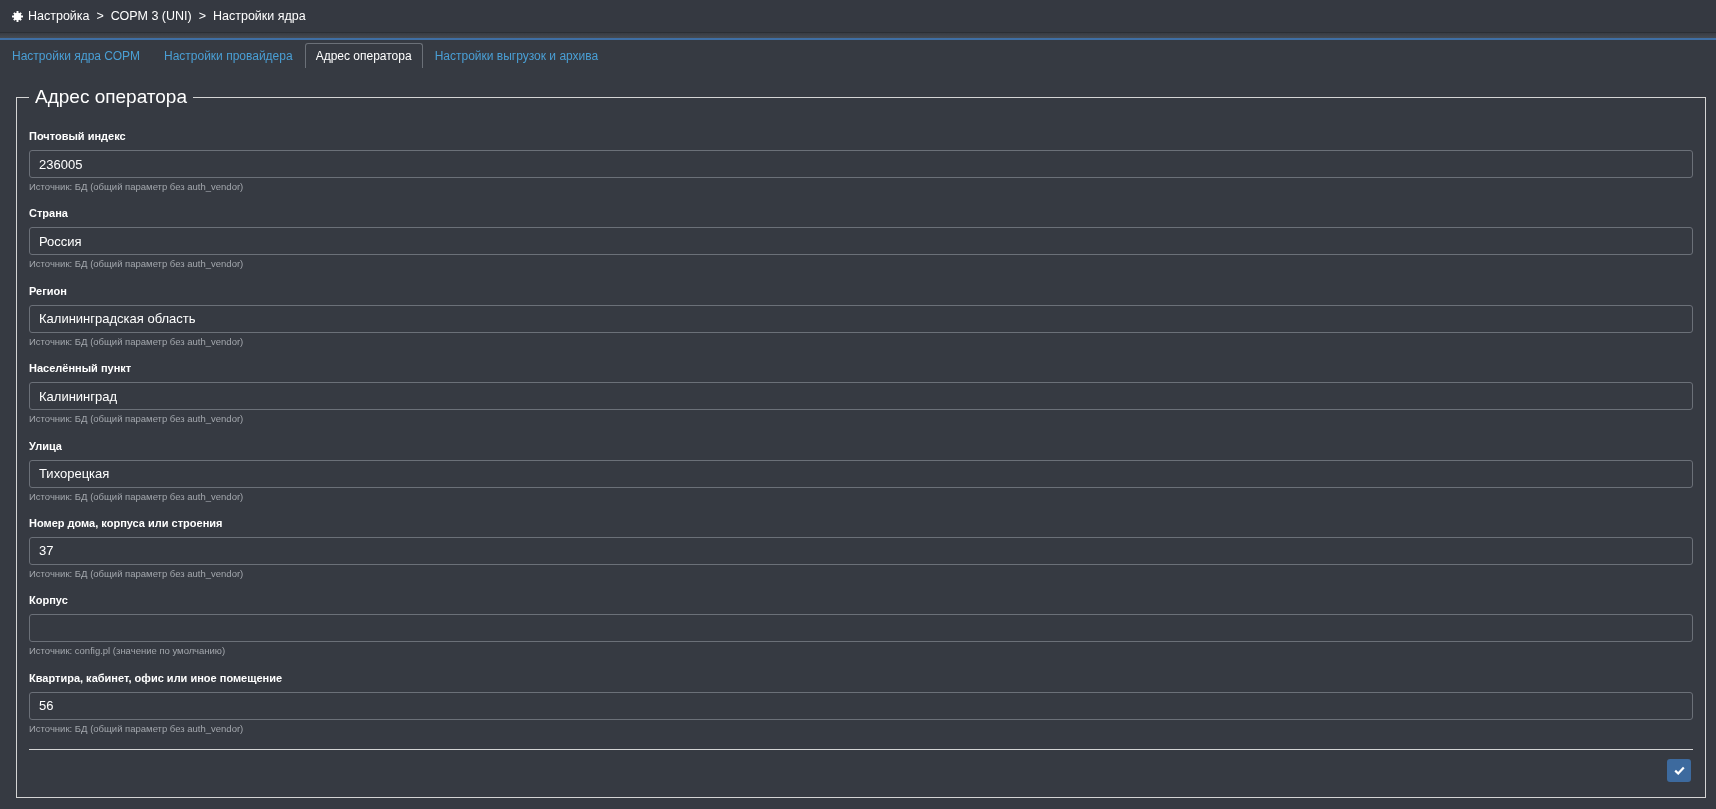 This screenshot has height=809, width=1716. What do you see at coordinates (228, 55) in the screenshot?
I see `tab: Настройки провайдера` at bounding box center [228, 55].